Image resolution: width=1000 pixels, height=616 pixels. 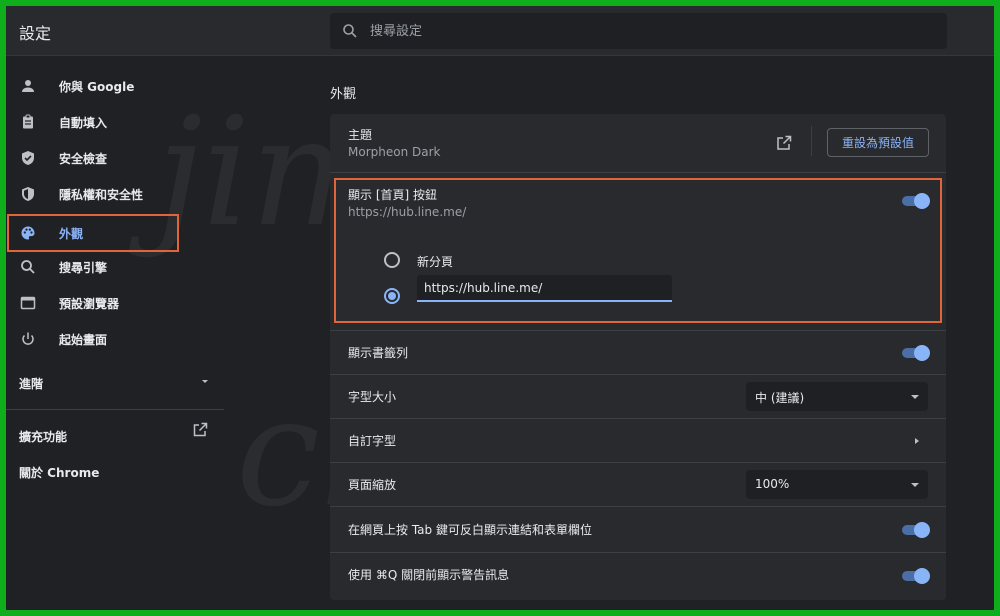 I want to click on sidebar-item-label: 預設瀏覽器, so click(x=89, y=304).